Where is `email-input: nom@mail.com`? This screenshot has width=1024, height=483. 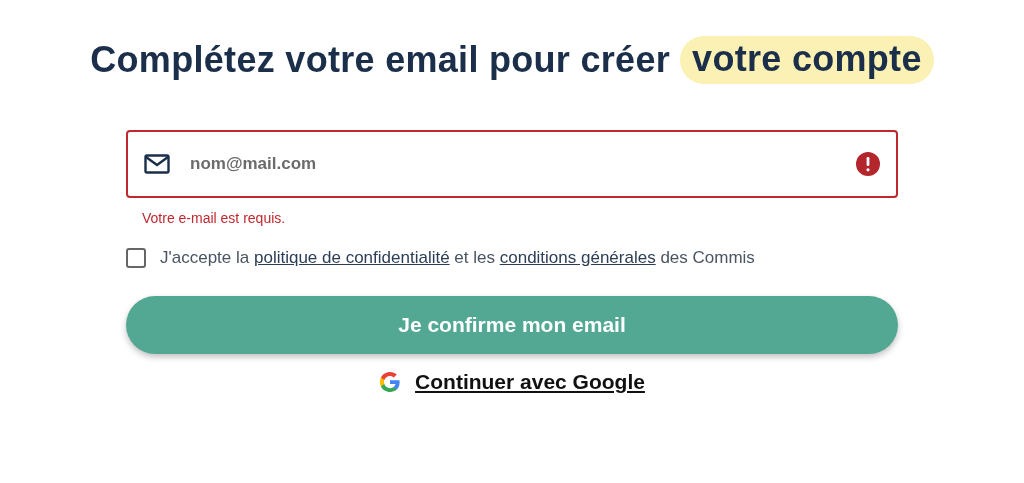 email-input: nom@mail.com is located at coordinates (513, 164).